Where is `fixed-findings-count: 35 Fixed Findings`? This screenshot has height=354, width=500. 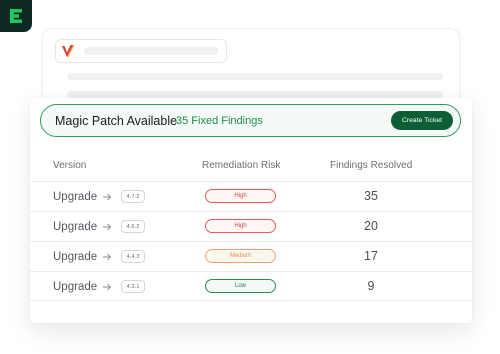 fixed-findings-count: 35 Fixed Findings is located at coordinates (219, 121).